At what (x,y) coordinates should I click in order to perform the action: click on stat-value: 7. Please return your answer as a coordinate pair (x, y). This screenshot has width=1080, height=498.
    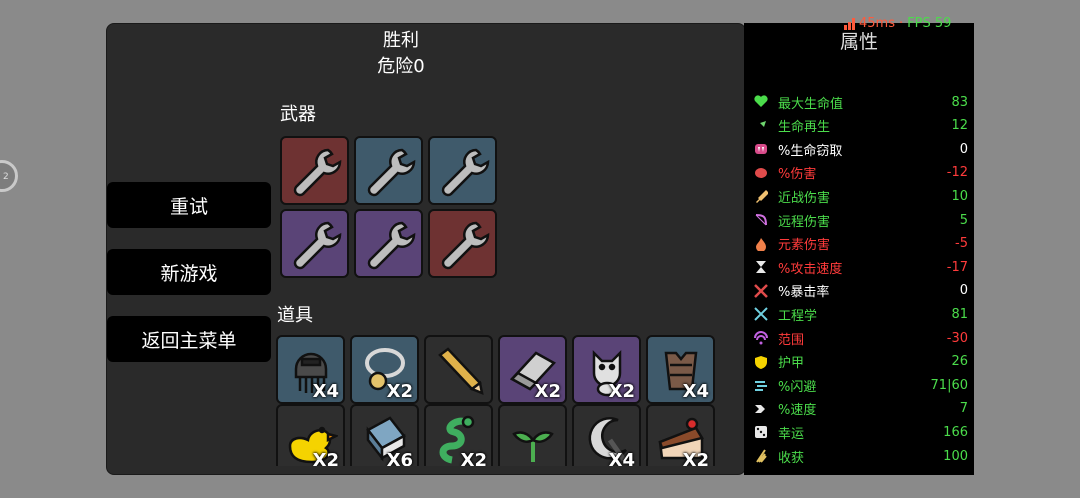
    Looking at the image, I should click on (963, 409).